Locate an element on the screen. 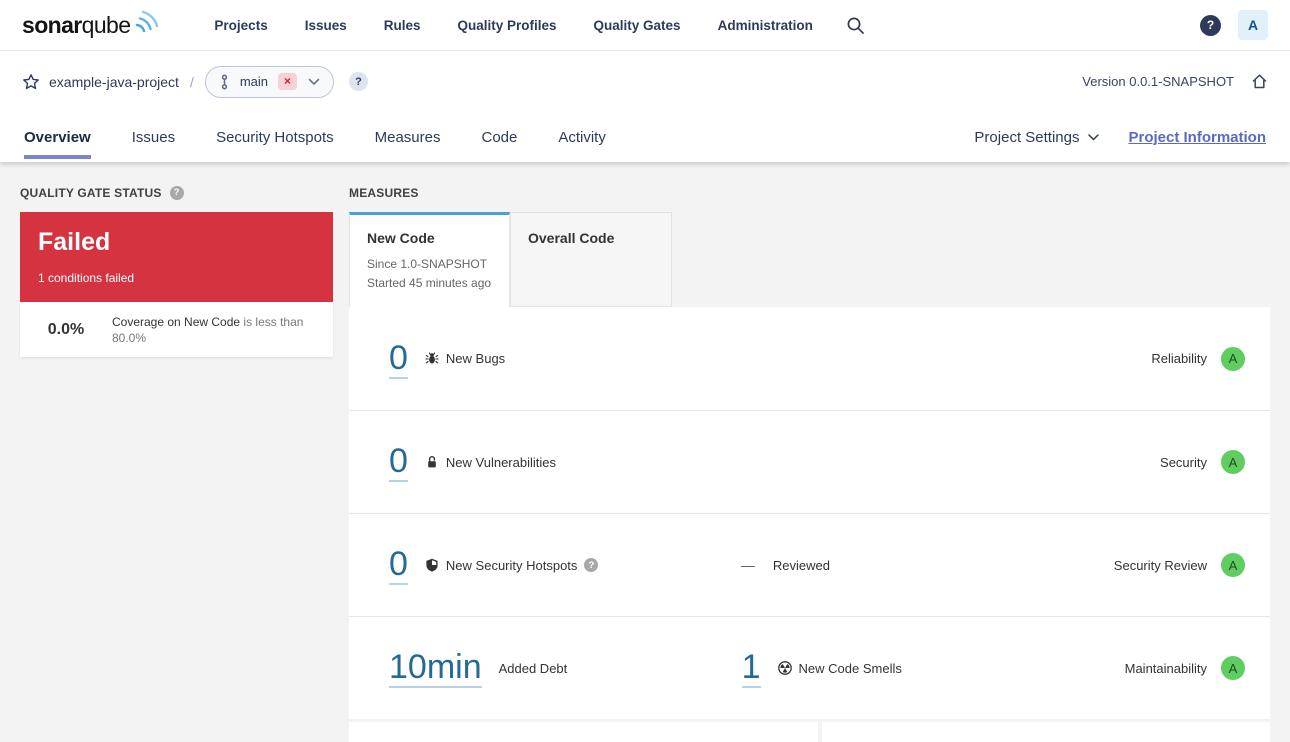  branch-selector: main × is located at coordinates (269, 81).